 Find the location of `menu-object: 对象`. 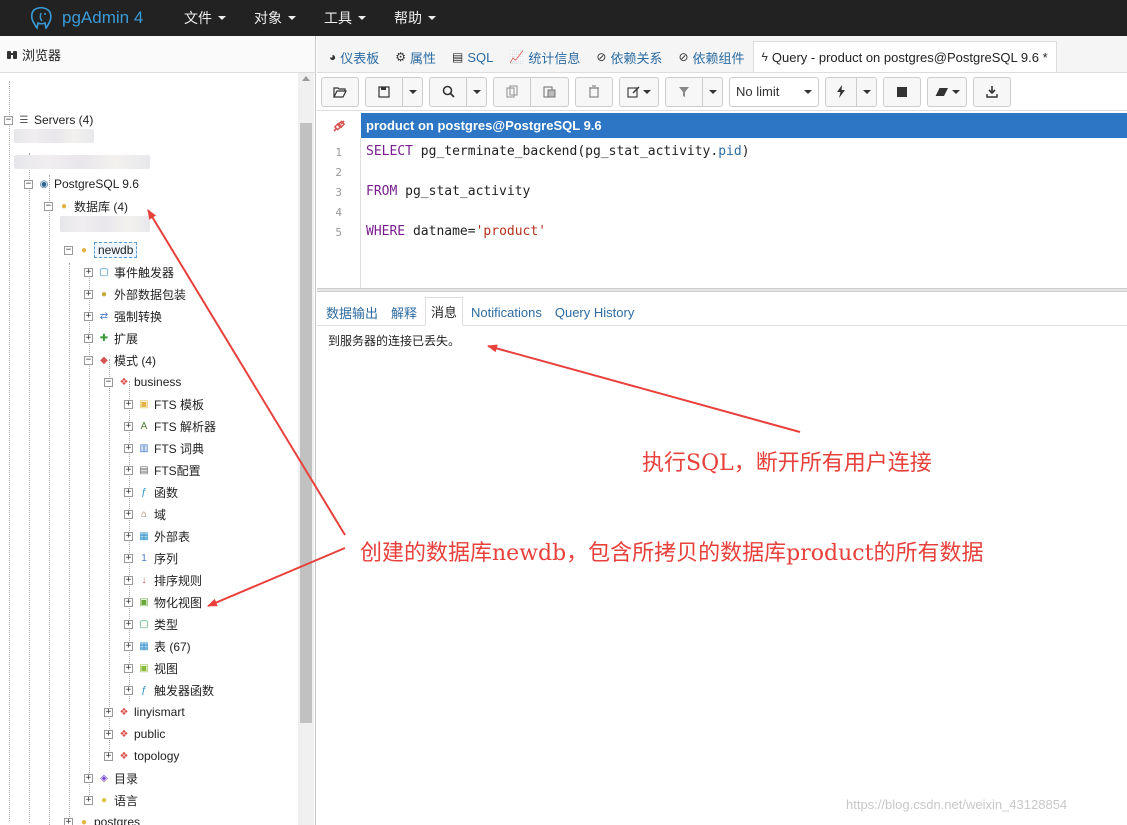

menu-object: 对象 is located at coordinates (275, 18).